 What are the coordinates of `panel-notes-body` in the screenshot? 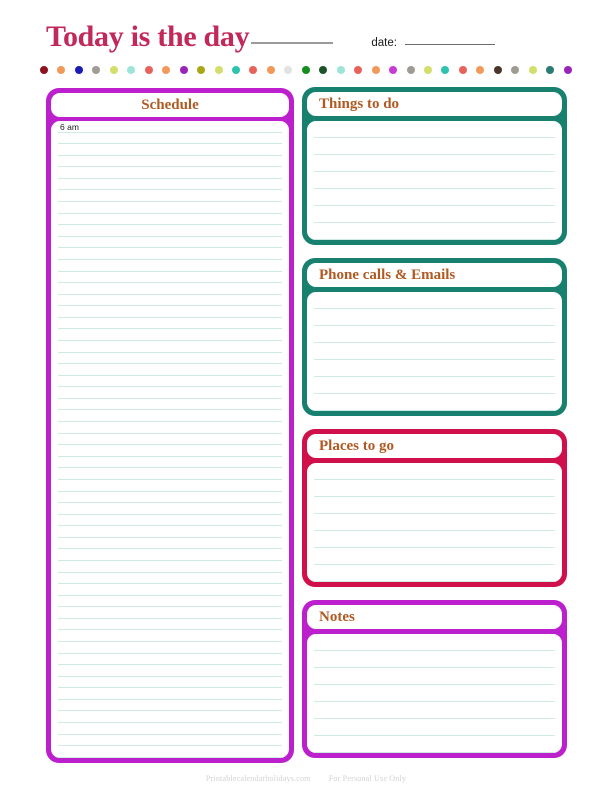 It's located at (434, 693).